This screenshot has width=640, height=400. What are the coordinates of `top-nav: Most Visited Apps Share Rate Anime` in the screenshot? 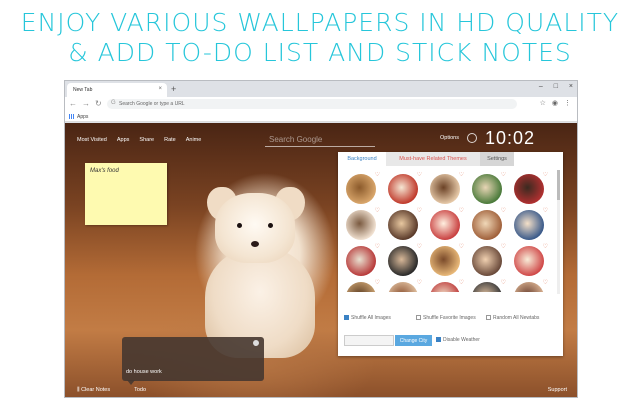 It's located at (144, 140).